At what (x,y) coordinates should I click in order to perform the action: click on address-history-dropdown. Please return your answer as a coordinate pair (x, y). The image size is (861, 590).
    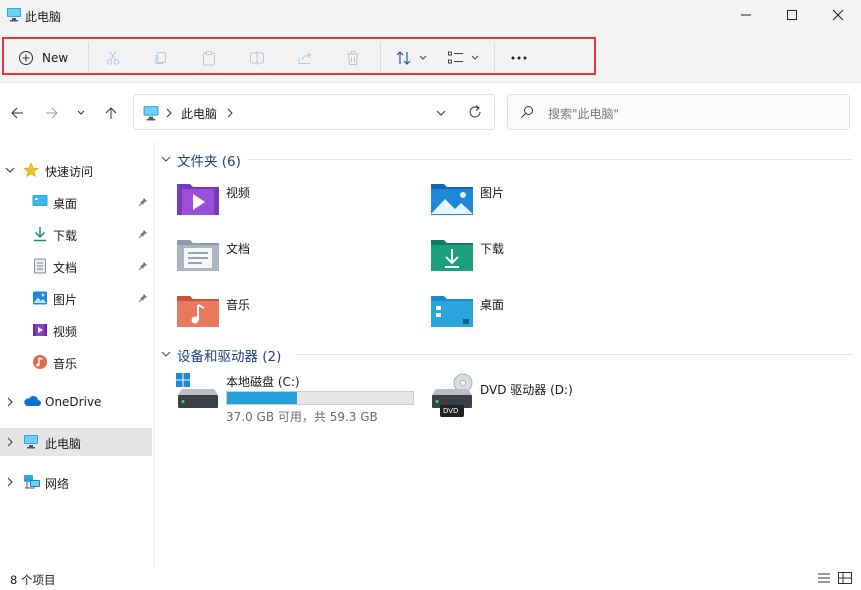
    Looking at the image, I should click on (441, 114).